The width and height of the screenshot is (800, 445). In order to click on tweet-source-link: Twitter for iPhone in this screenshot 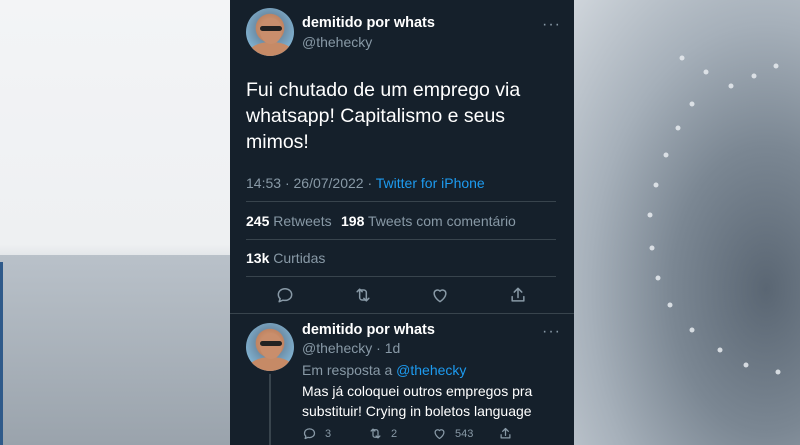, I will do `click(430, 183)`.